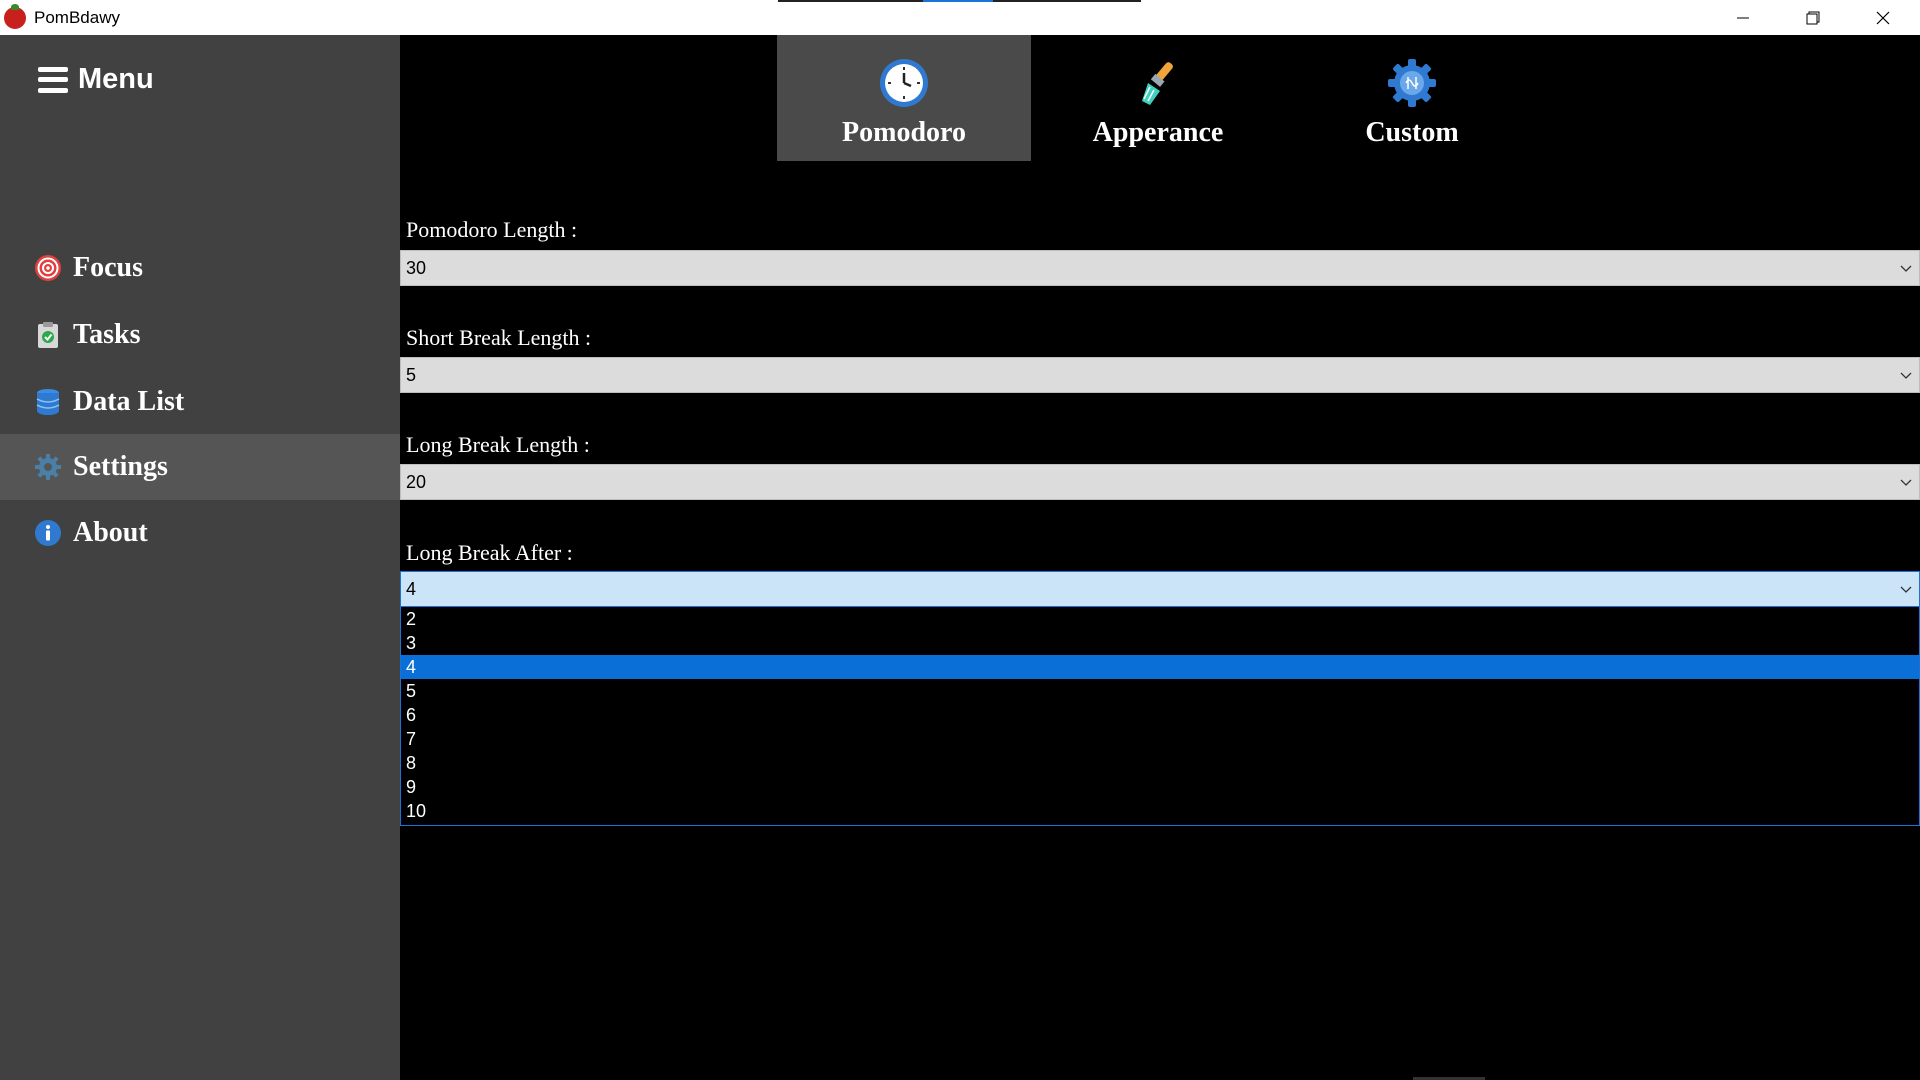 The height and width of the screenshot is (1080, 1920). I want to click on clipboard-check-icon, so click(48, 335).